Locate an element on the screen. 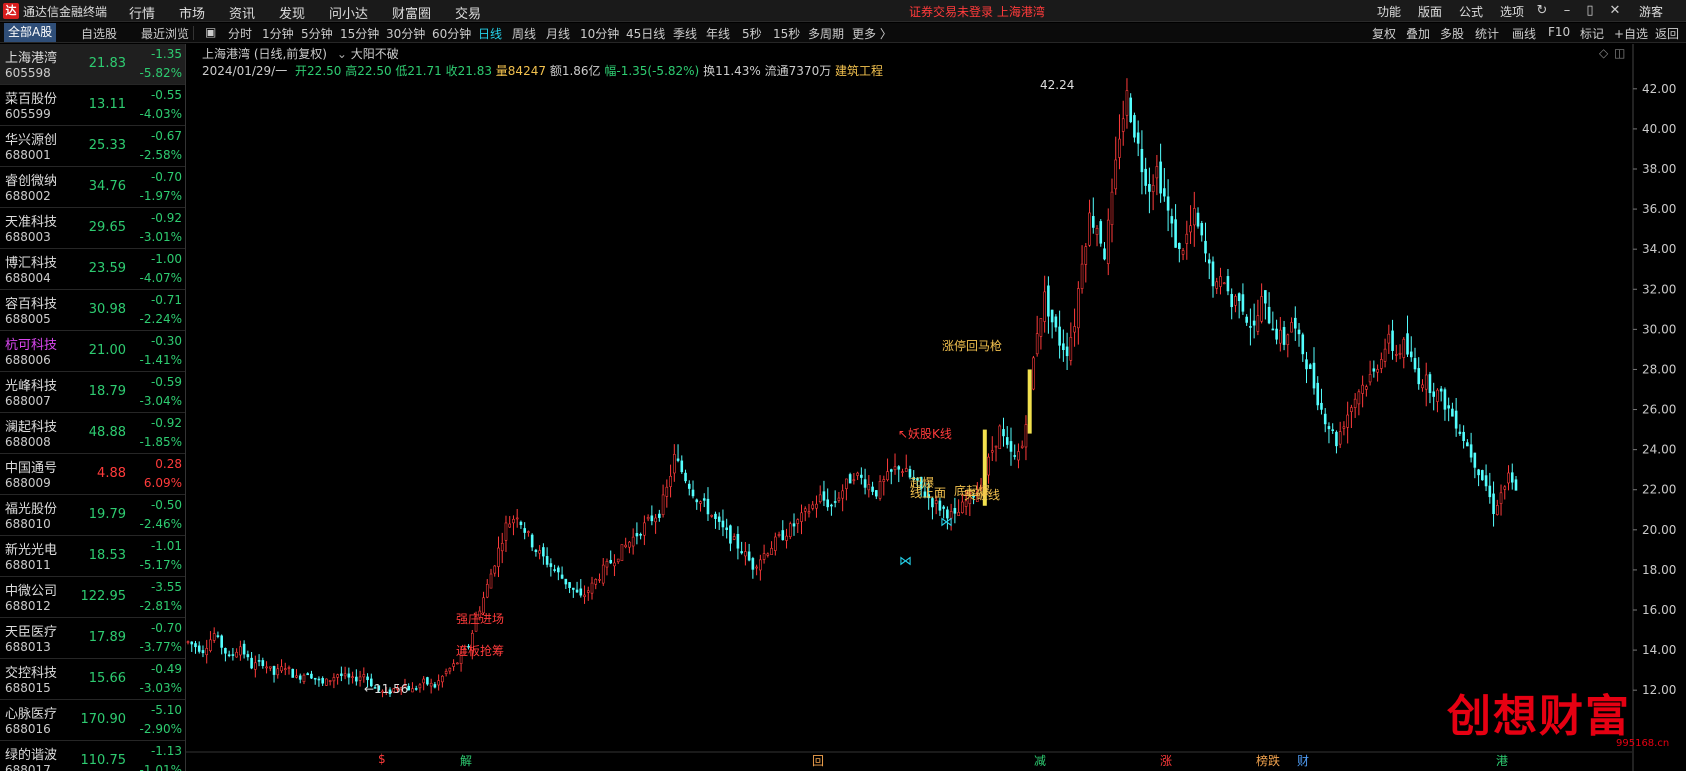 Image resolution: width=1686 pixels, height=771 pixels. stock-percent: -4.07% is located at coordinates (160, 278).